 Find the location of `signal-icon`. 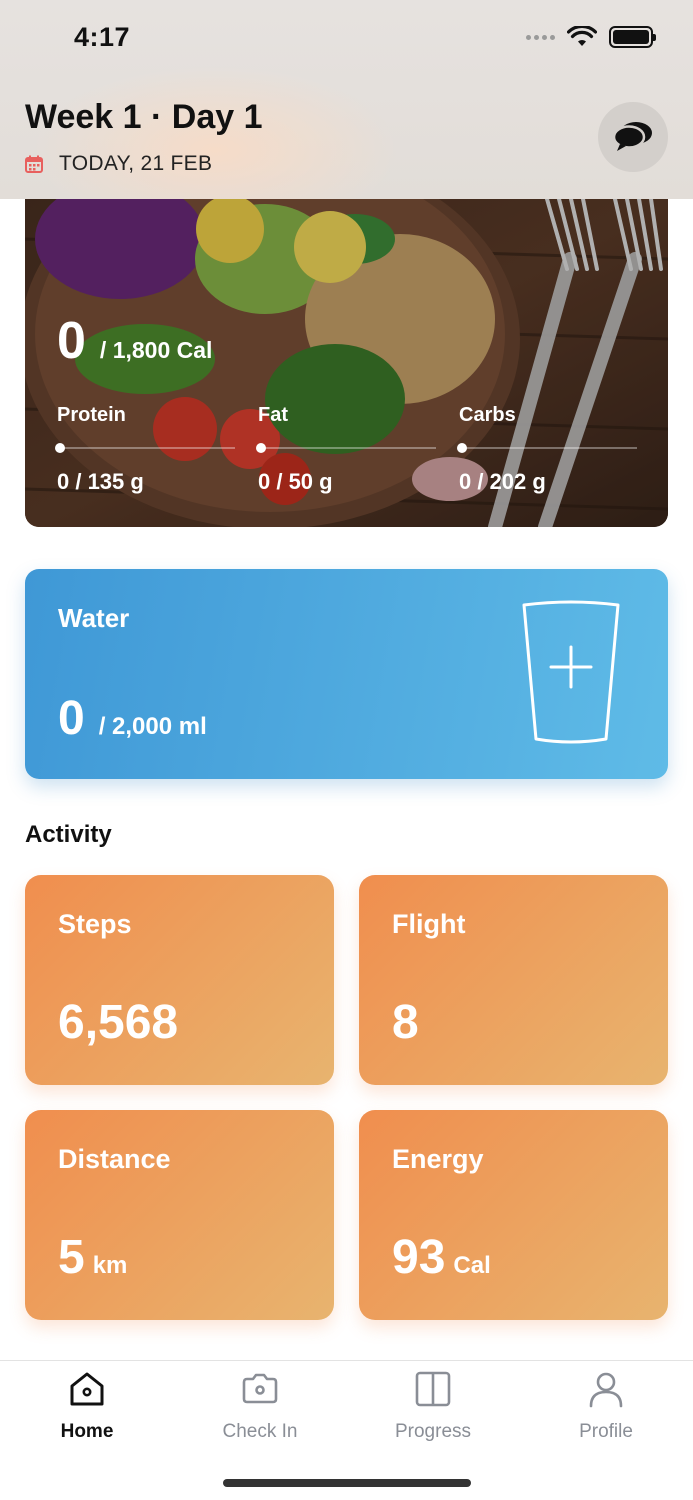

signal-icon is located at coordinates (540, 37).